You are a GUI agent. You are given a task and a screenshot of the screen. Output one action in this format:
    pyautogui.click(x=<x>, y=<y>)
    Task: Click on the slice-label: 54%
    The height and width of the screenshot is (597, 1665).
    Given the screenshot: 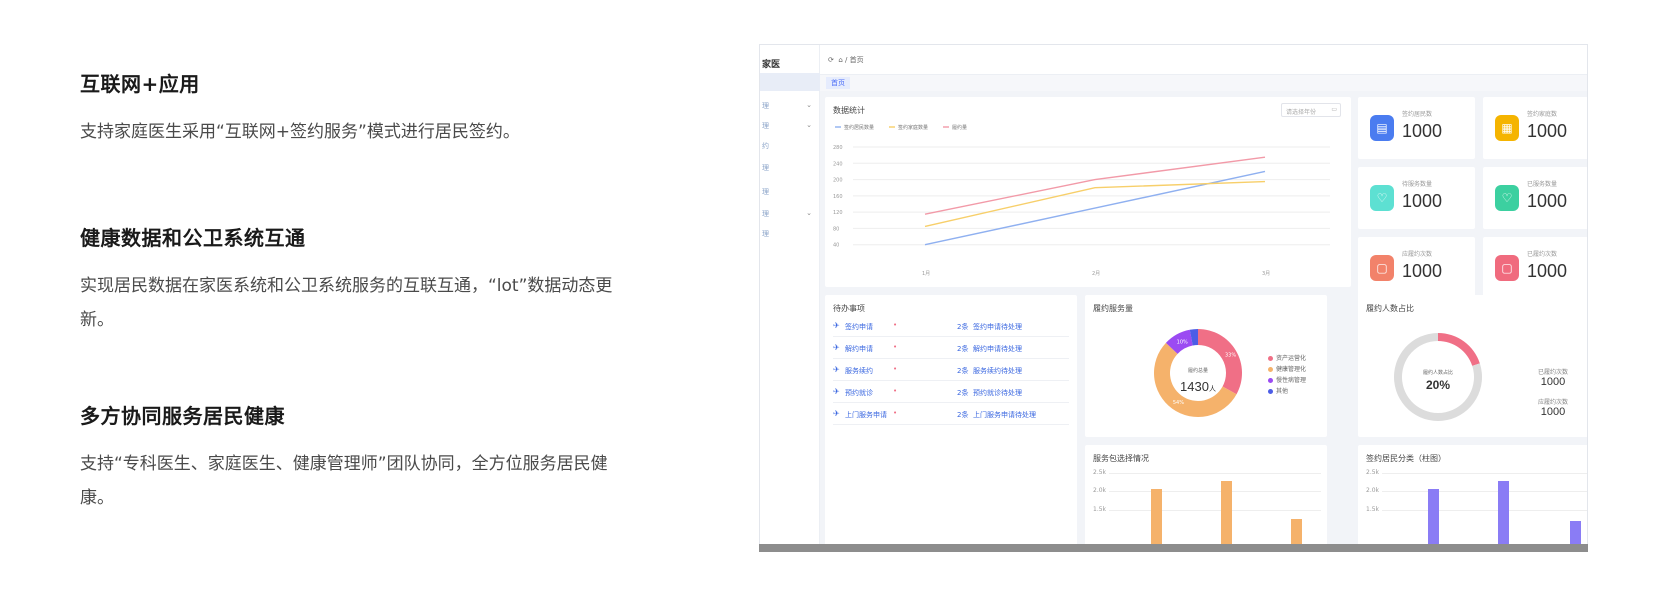 What is the action you would take?
    pyautogui.click(x=1178, y=403)
    